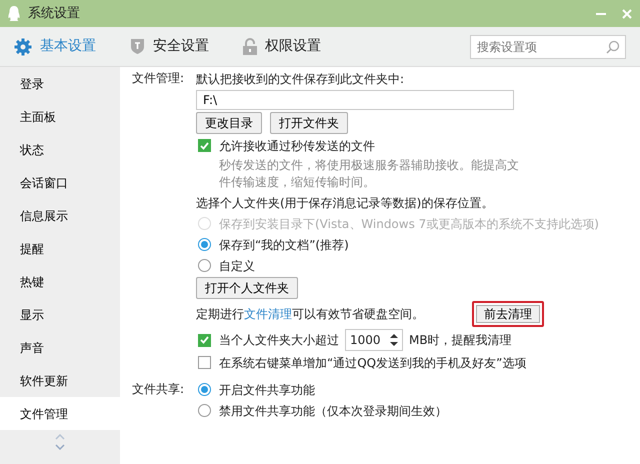  I want to click on tab: 安全设置, so click(169, 46).